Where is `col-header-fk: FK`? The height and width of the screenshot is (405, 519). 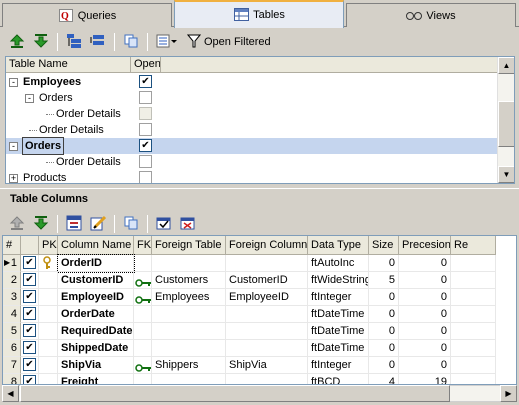 col-header-fk: FK is located at coordinates (143, 245).